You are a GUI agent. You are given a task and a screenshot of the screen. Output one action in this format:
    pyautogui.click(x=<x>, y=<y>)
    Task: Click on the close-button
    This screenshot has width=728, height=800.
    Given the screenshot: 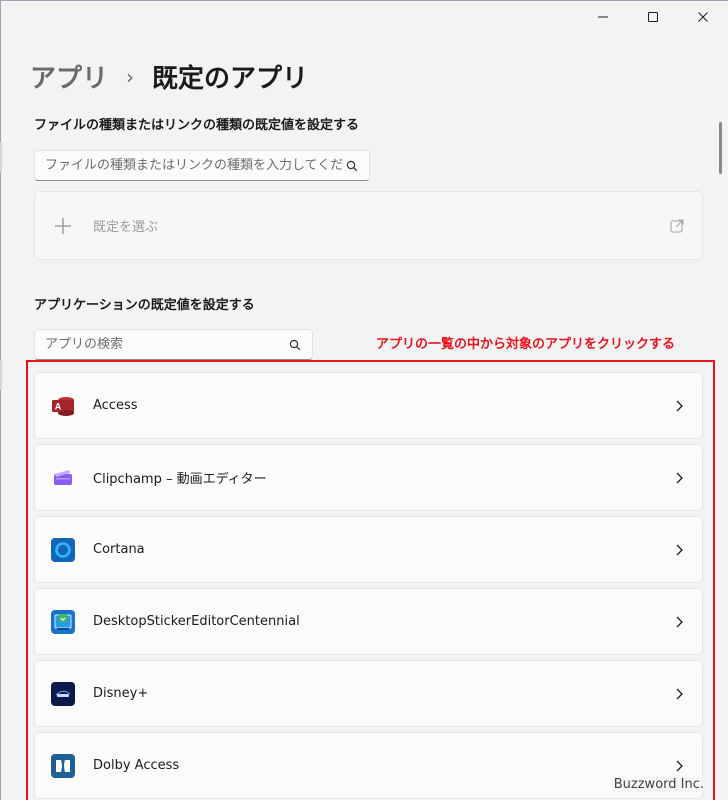 What is the action you would take?
    pyautogui.click(x=703, y=17)
    